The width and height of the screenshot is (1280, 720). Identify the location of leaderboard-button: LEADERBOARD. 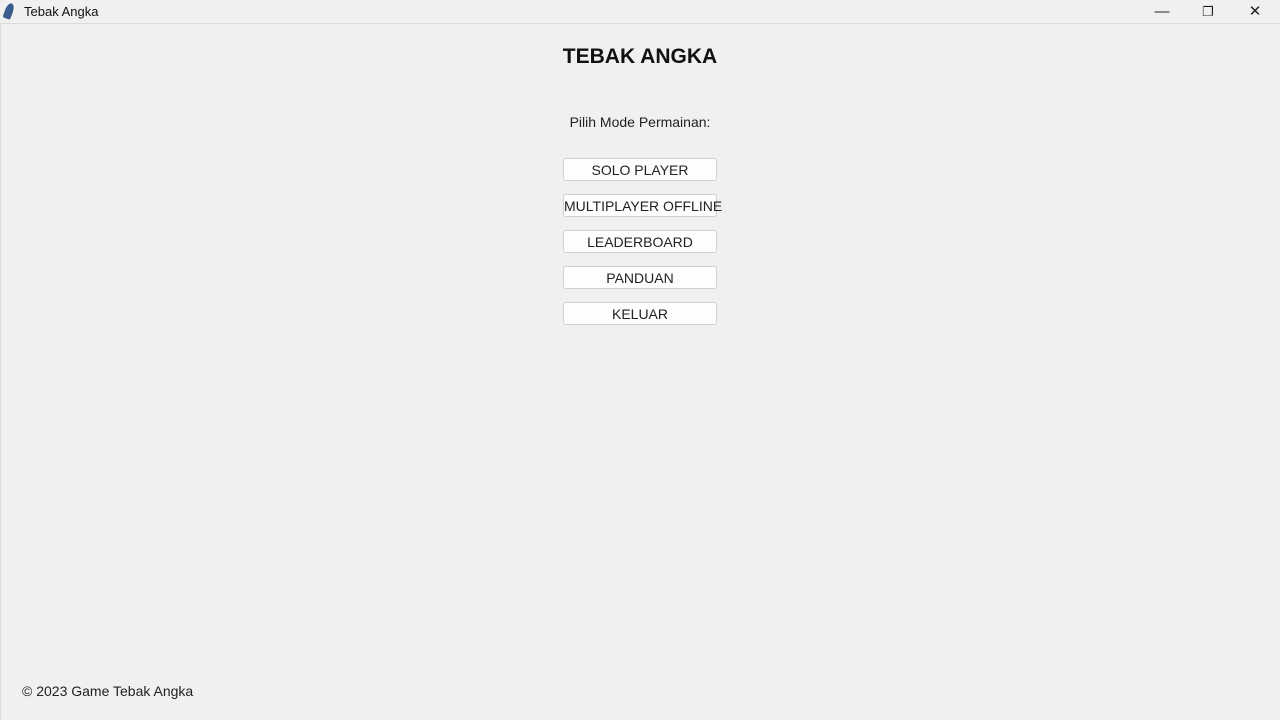
(640, 241).